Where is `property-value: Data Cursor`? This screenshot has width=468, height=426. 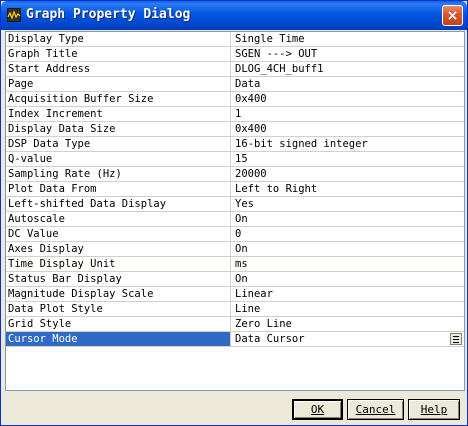 property-value: Data Cursor is located at coordinates (348, 339).